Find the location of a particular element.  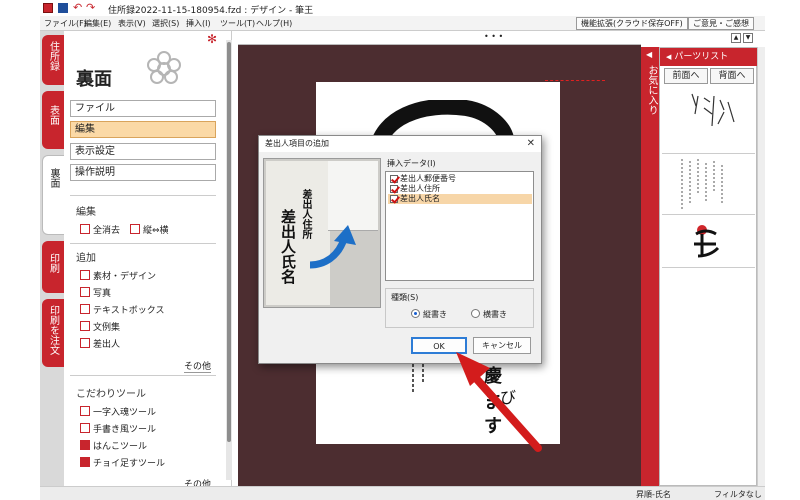

orientation-label: 縦⇔横 is located at coordinates (156, 231).